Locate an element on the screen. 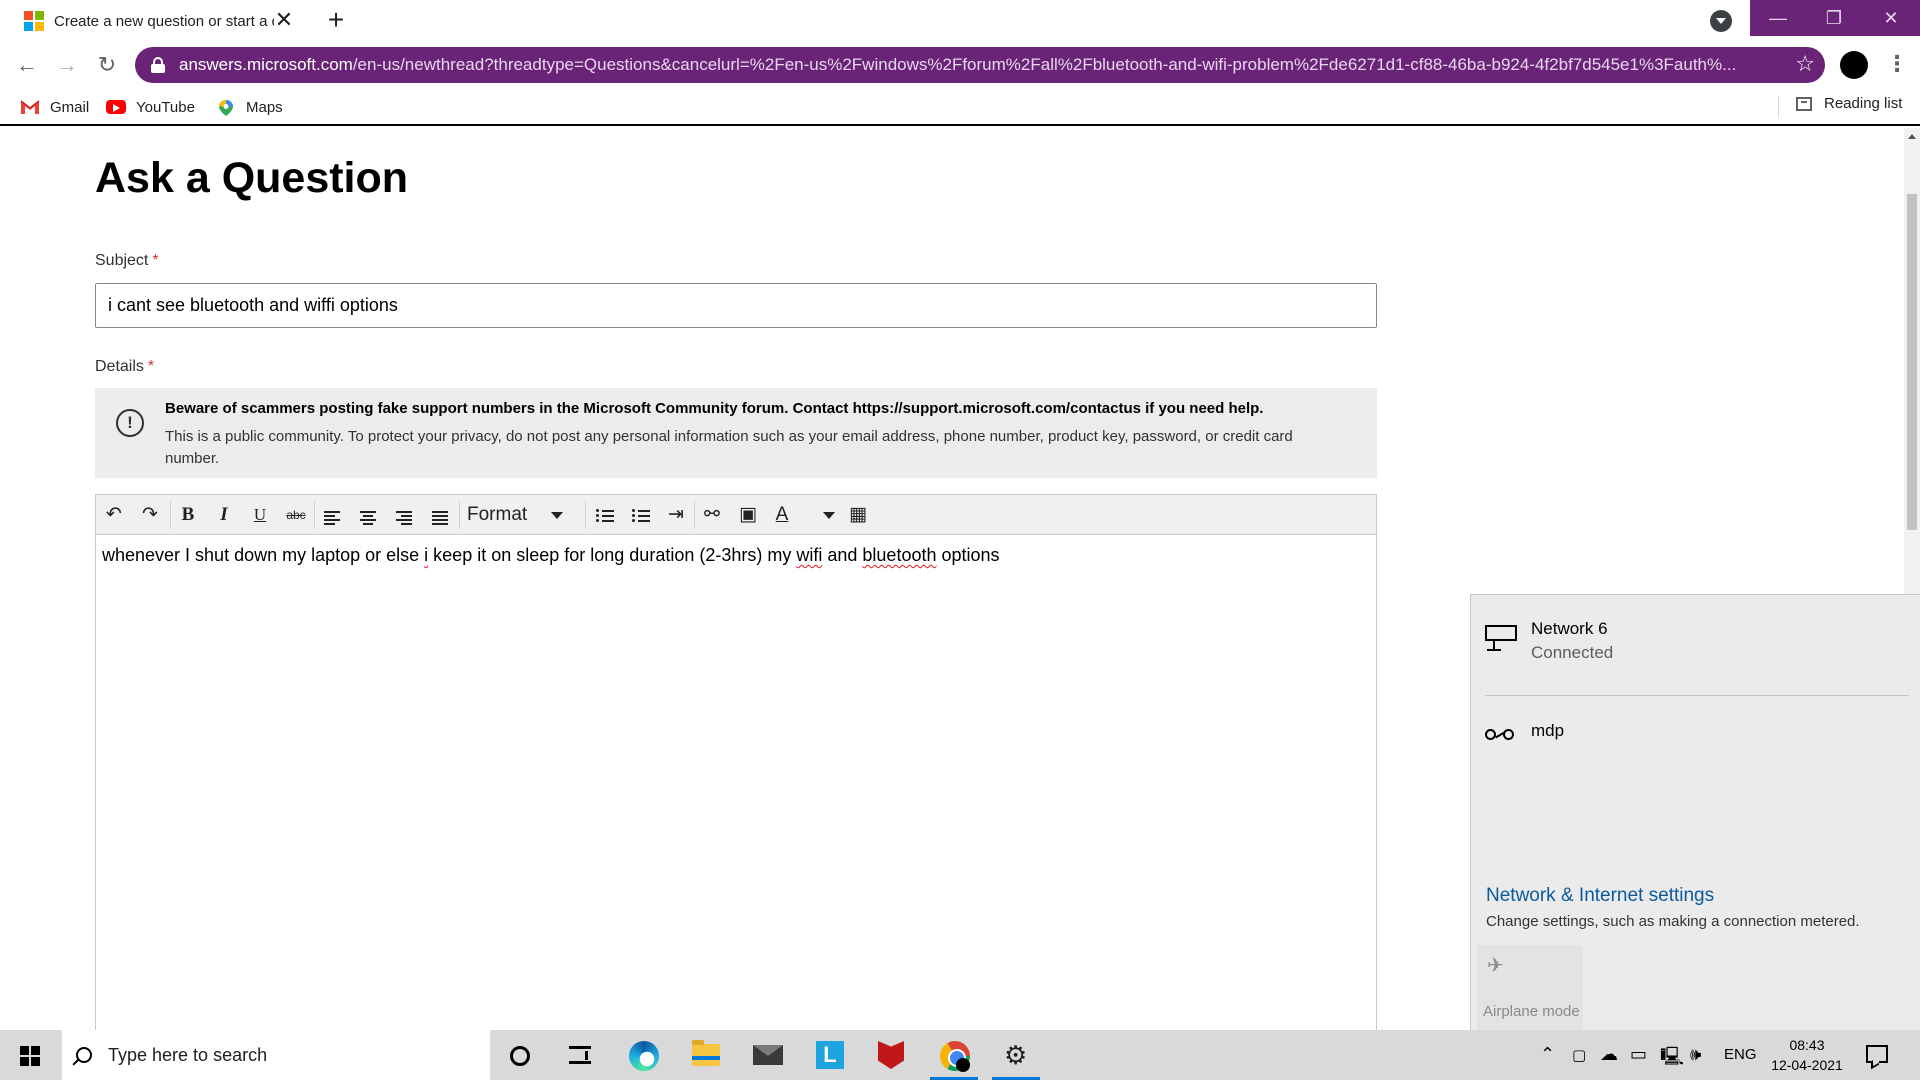  gear-icon: ⚙ is located at coordinates (1016, 1055).